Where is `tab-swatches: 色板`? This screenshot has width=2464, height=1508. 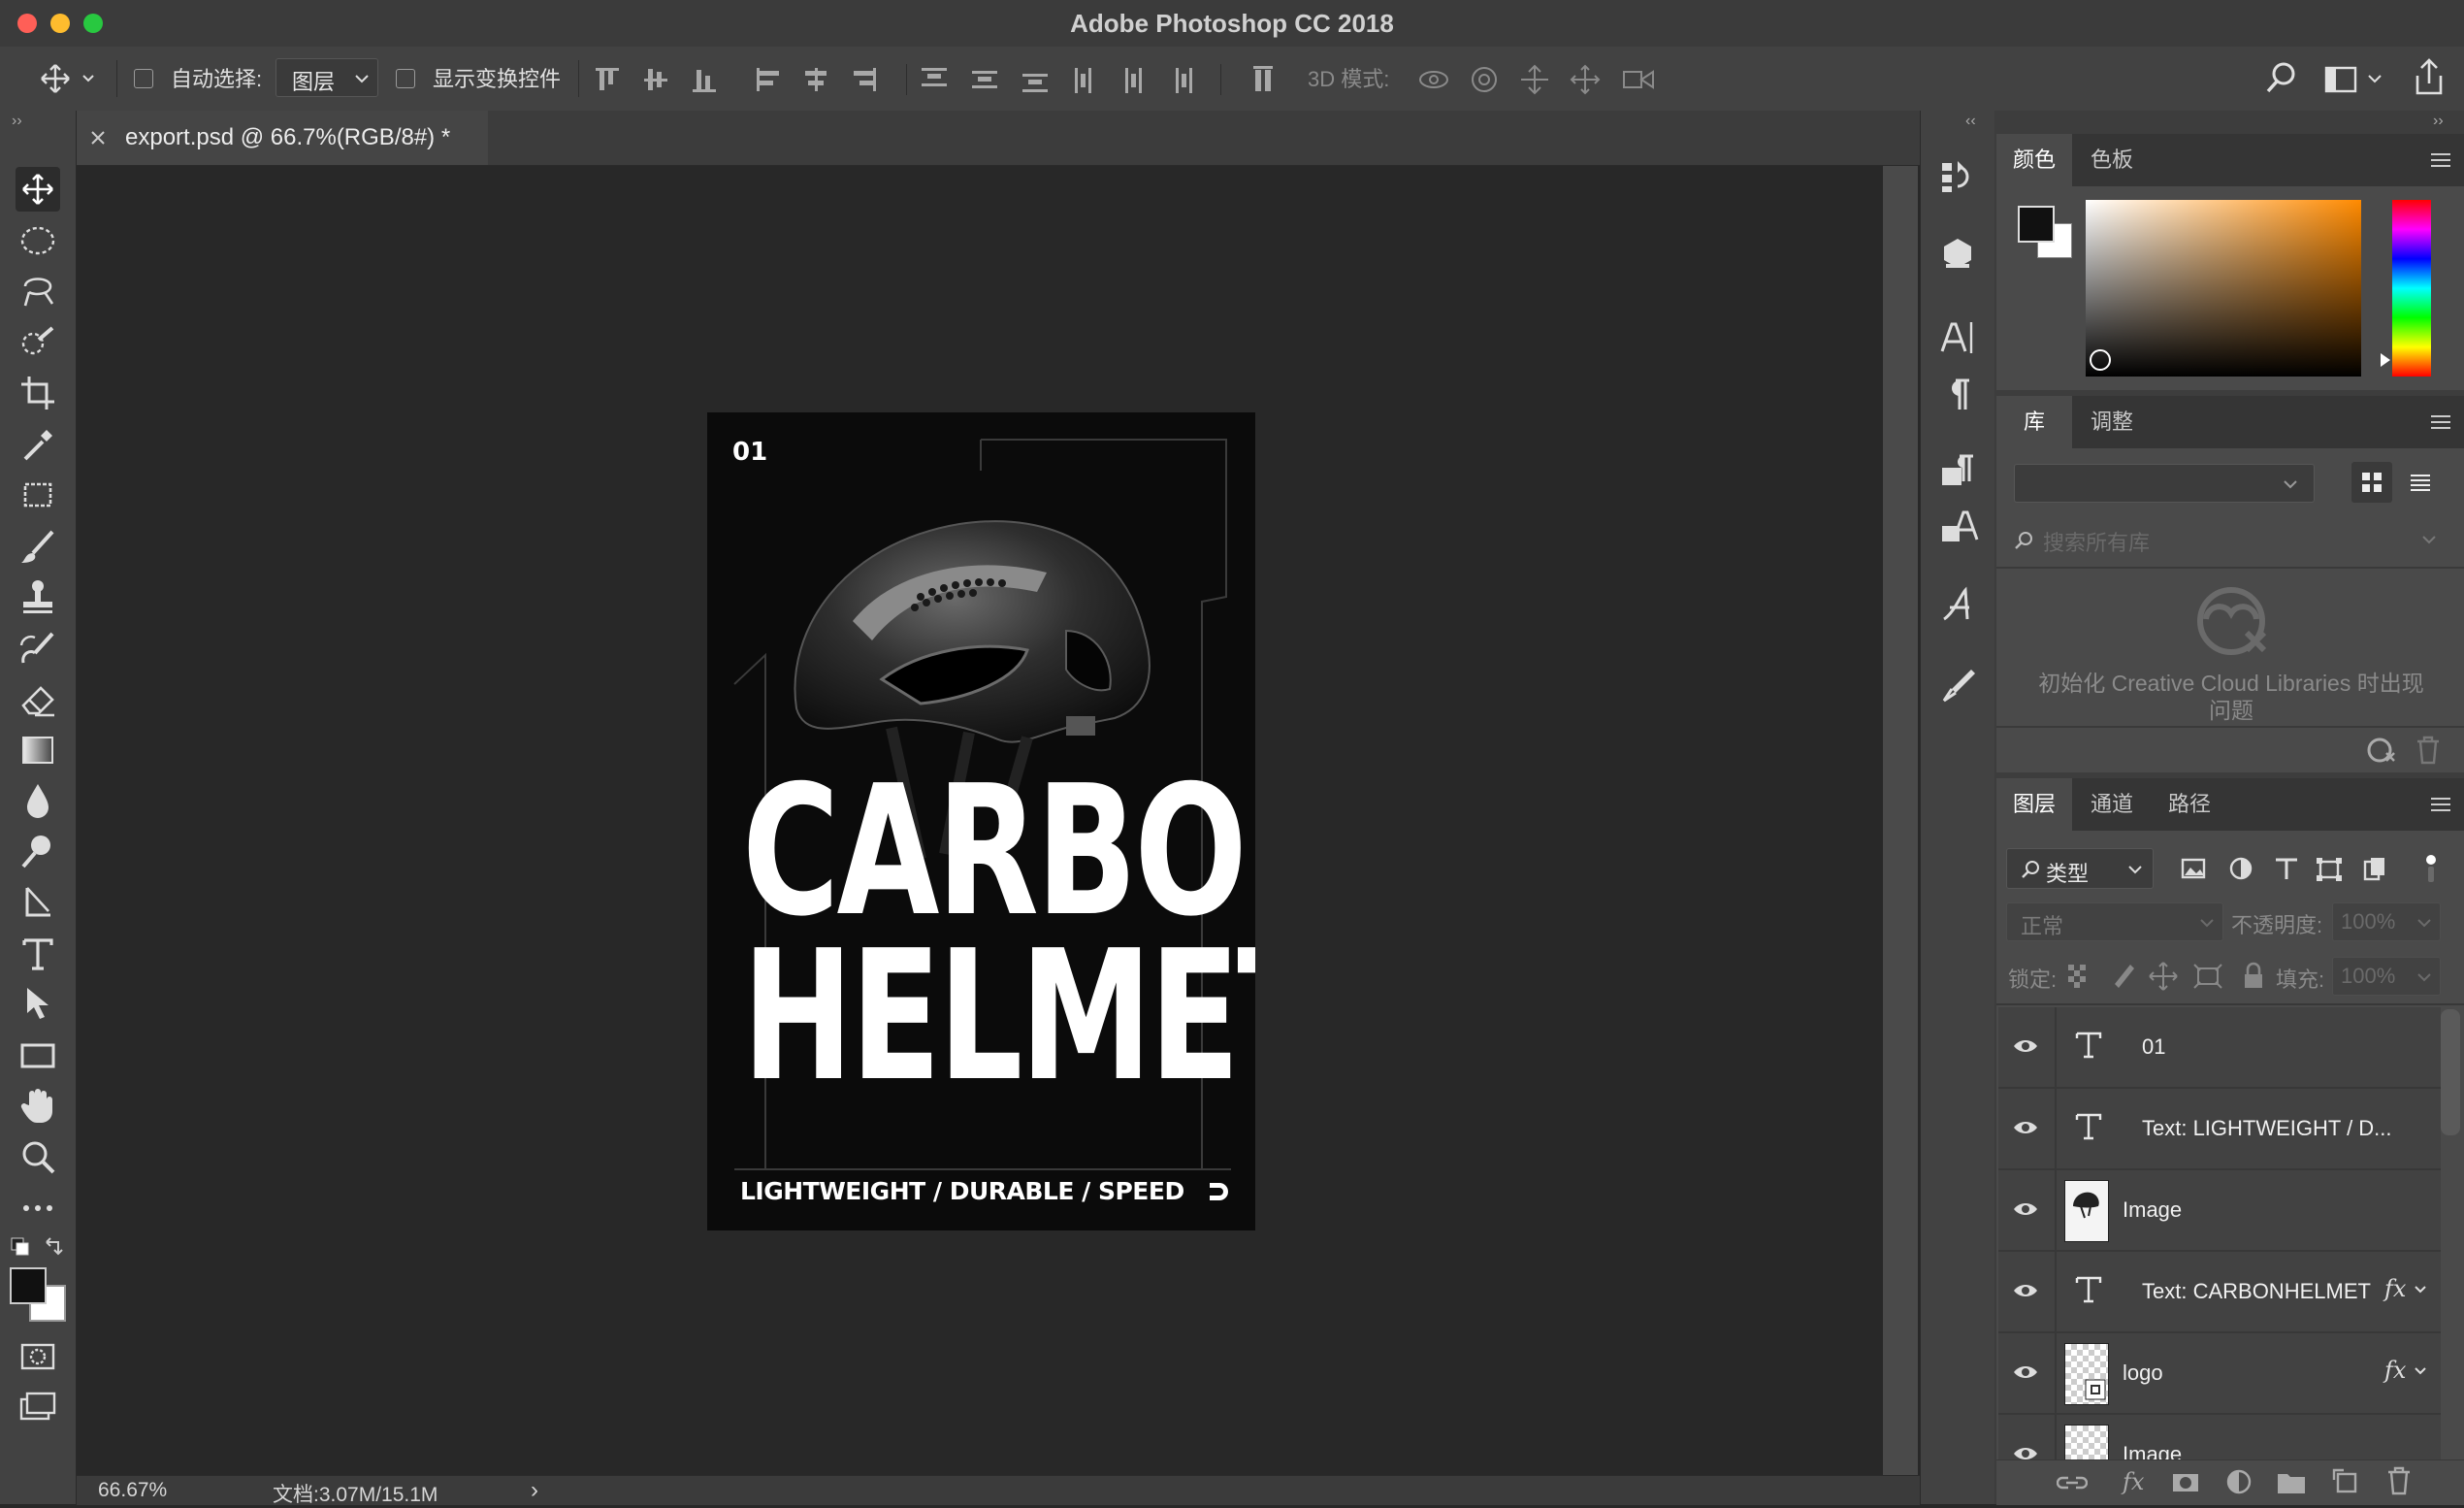
tab-swatches: 色板 is located at coordinates (2112, 160).